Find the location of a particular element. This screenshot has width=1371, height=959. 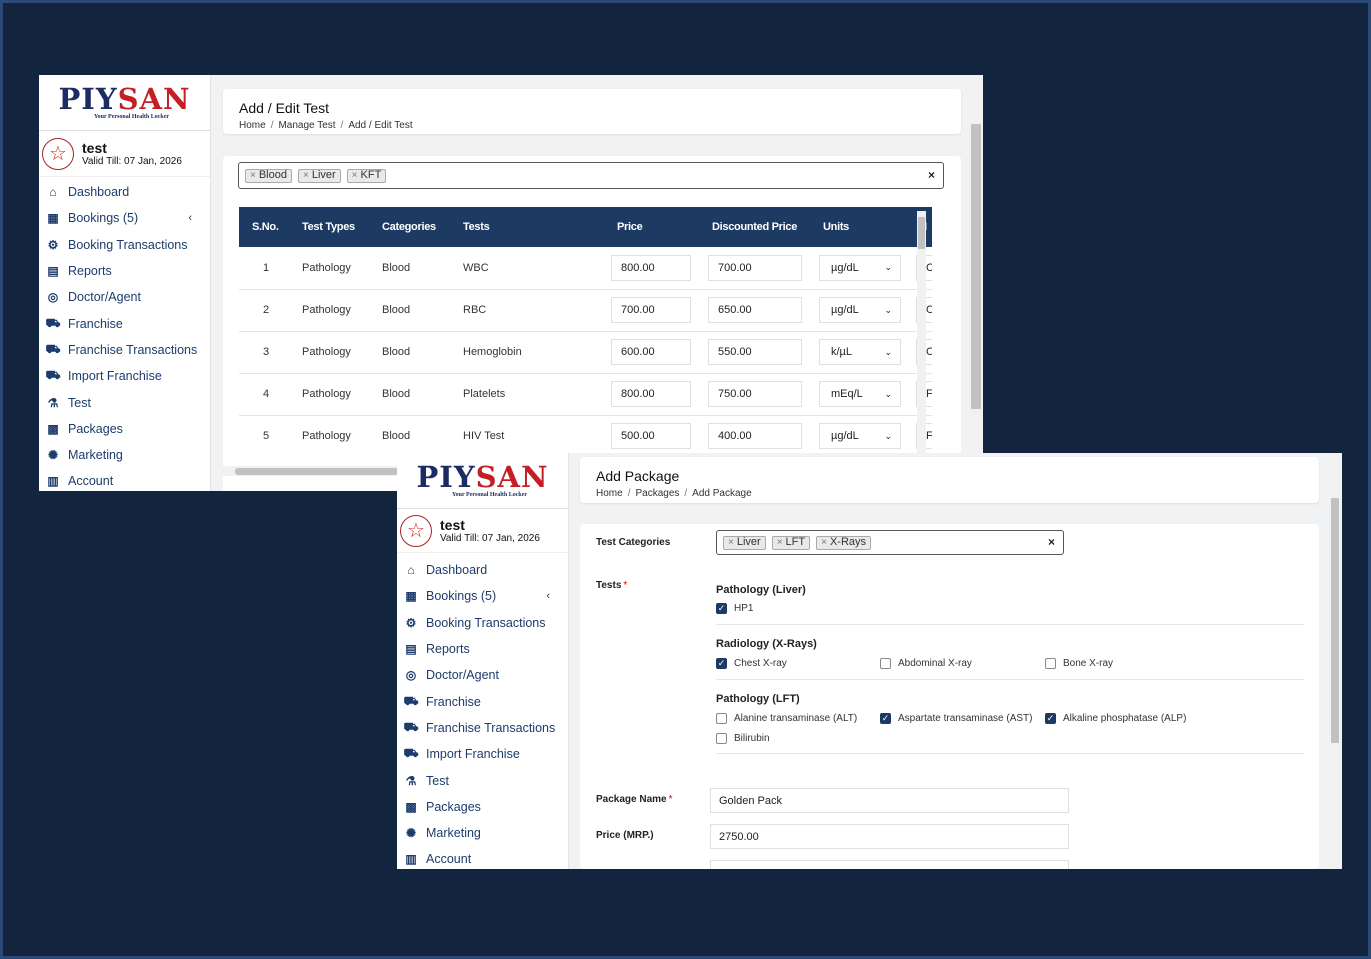

marketing-icon: ✺ is located at coordinates (53, 455).